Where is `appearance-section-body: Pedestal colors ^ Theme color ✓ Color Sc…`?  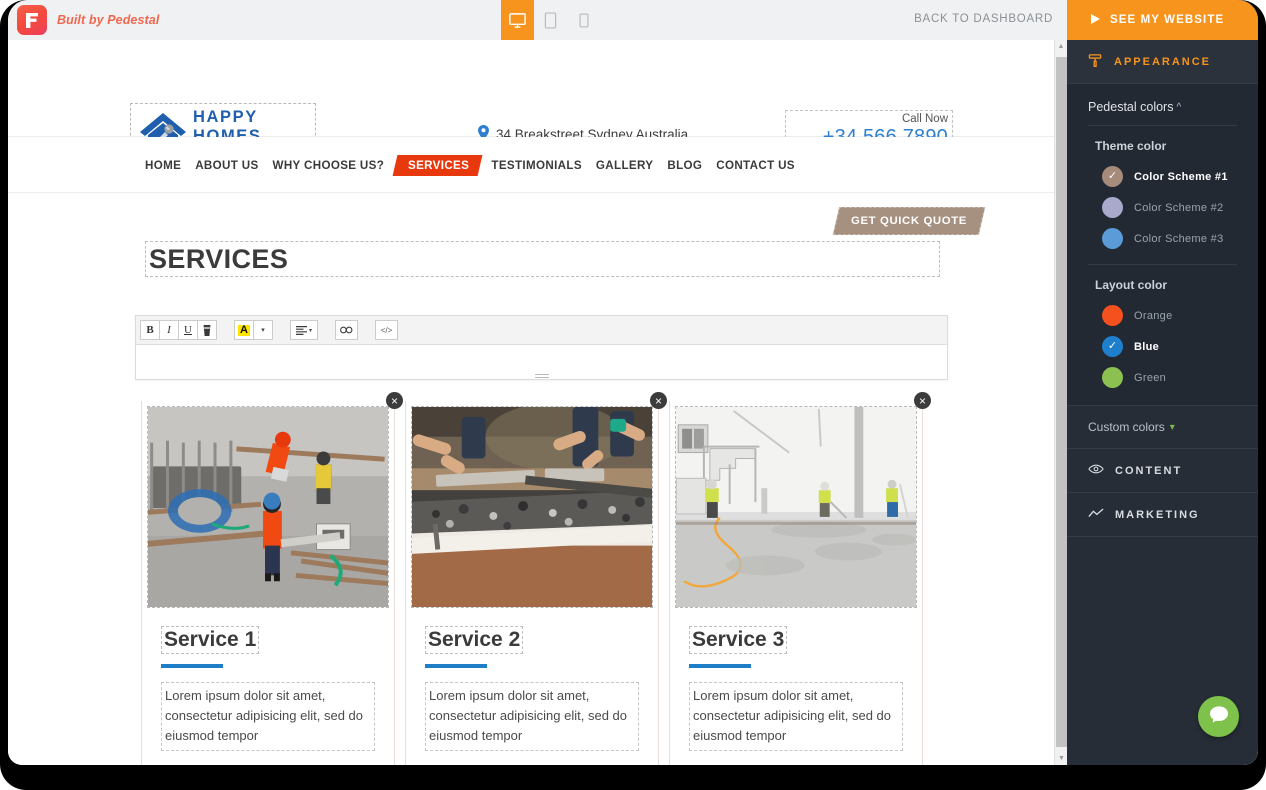
appearance-section-body: Pedestal colors ^ Theme color ✓ Color Sc… is located at coordinates (1162, 244).